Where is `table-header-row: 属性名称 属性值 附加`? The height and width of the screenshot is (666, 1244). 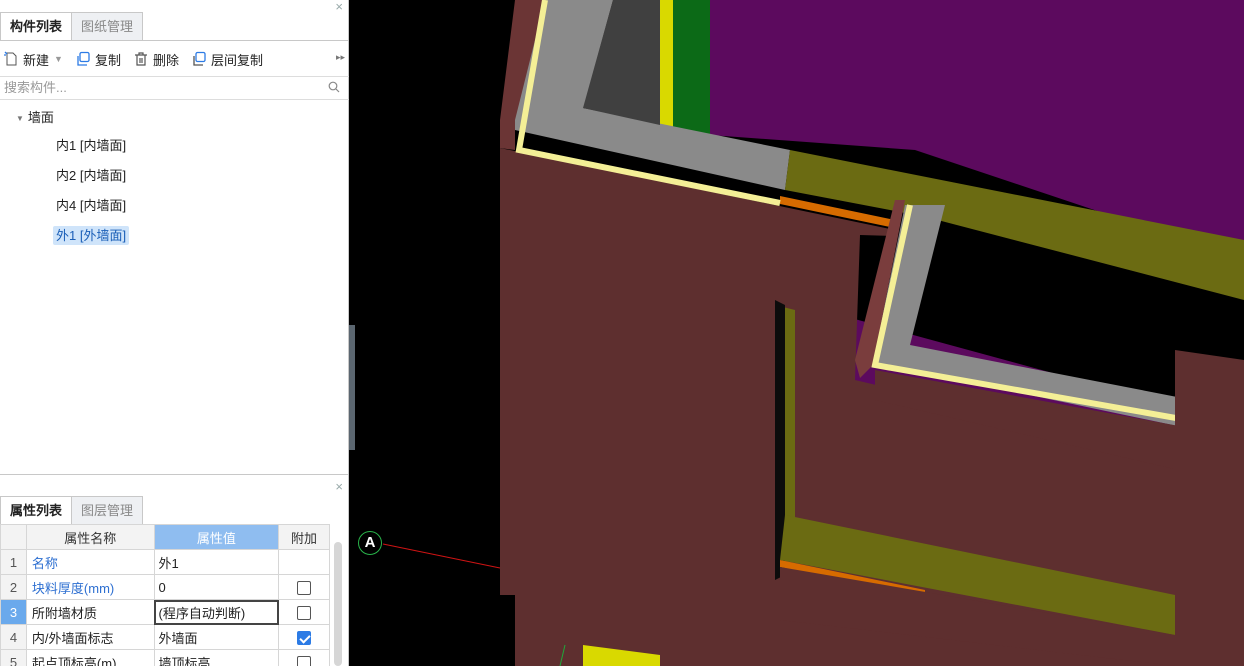 table-header-row: 属性名称 属性值 附加 is located at coordinates (165, 537).